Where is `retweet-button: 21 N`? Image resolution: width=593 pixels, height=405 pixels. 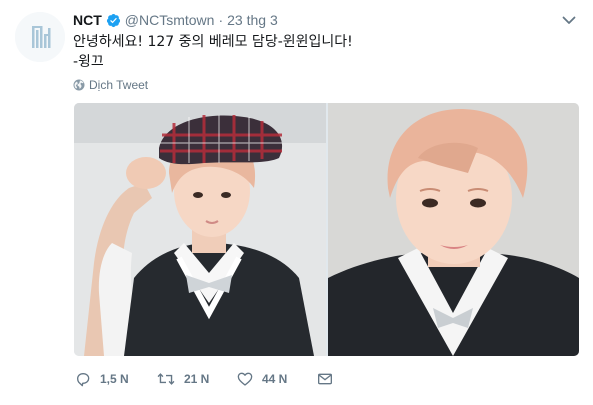 retweet-button: 21 N is located at coordinates (197, 379).